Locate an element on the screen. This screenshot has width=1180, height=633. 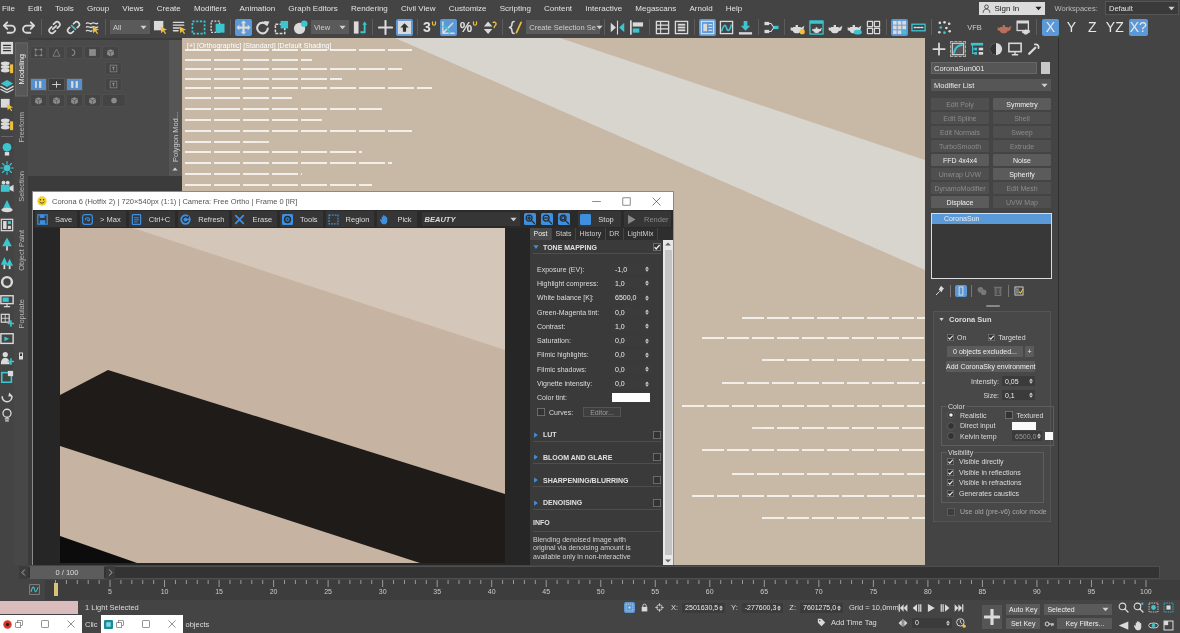
curve-icon is located at coordinates (727, 27).